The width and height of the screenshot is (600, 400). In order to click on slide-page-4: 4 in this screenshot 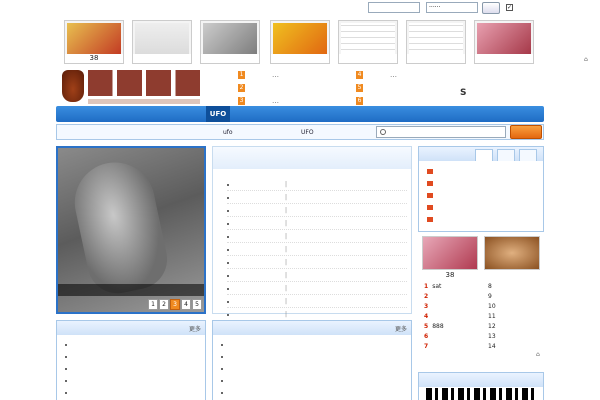, I will do `click(186, 304)`.